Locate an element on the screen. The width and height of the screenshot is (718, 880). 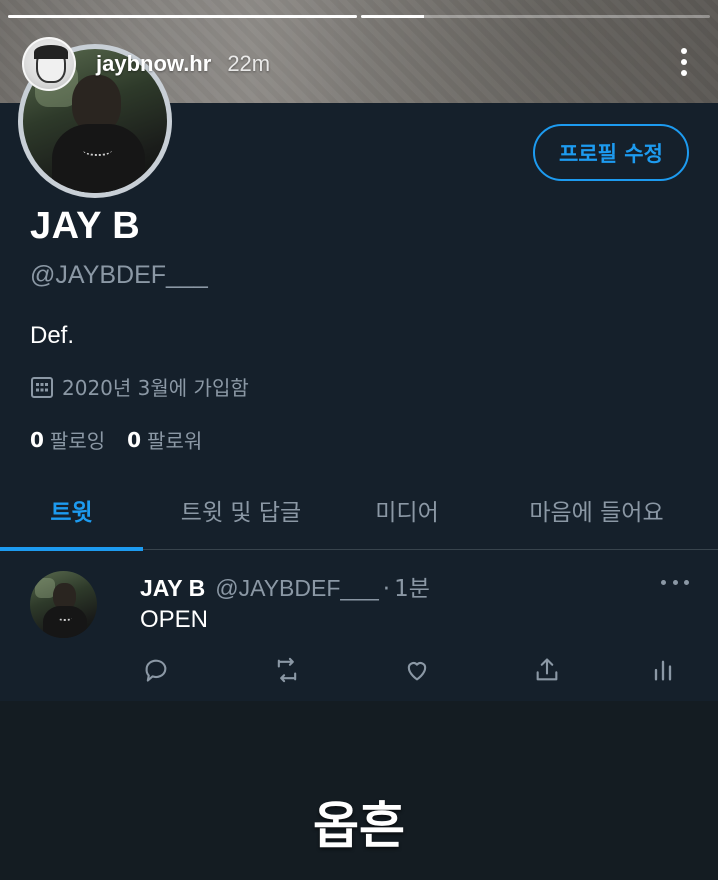
following-label: 팔로잉 is located at coordinates (77, 439).